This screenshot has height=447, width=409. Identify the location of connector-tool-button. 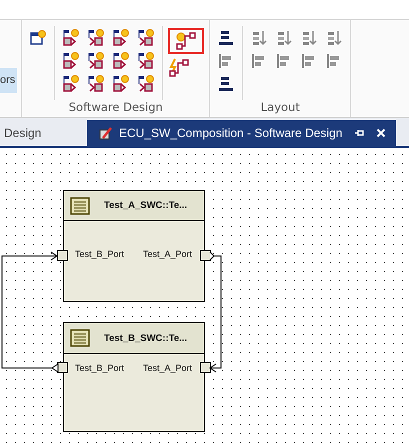
(186, 41).